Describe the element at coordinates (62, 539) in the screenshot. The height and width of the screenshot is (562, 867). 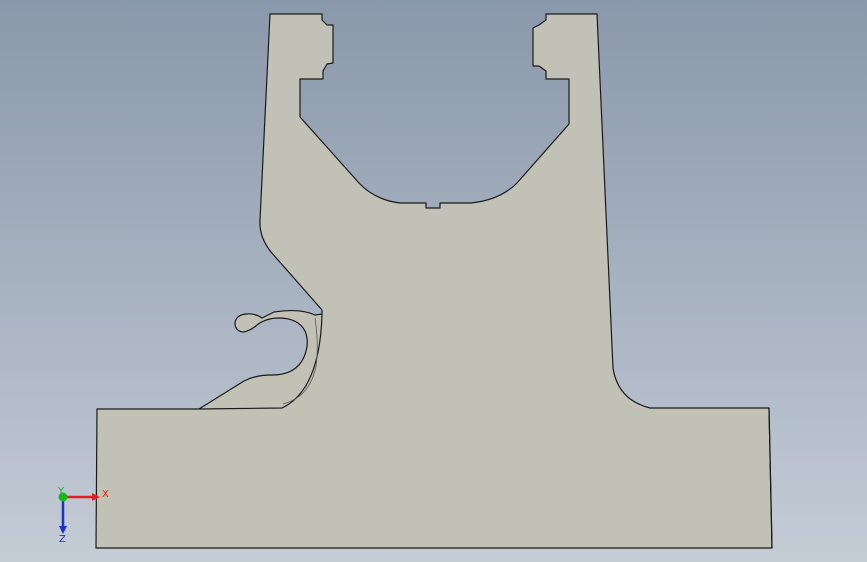
I see `triad-z-label: Z` at that location.